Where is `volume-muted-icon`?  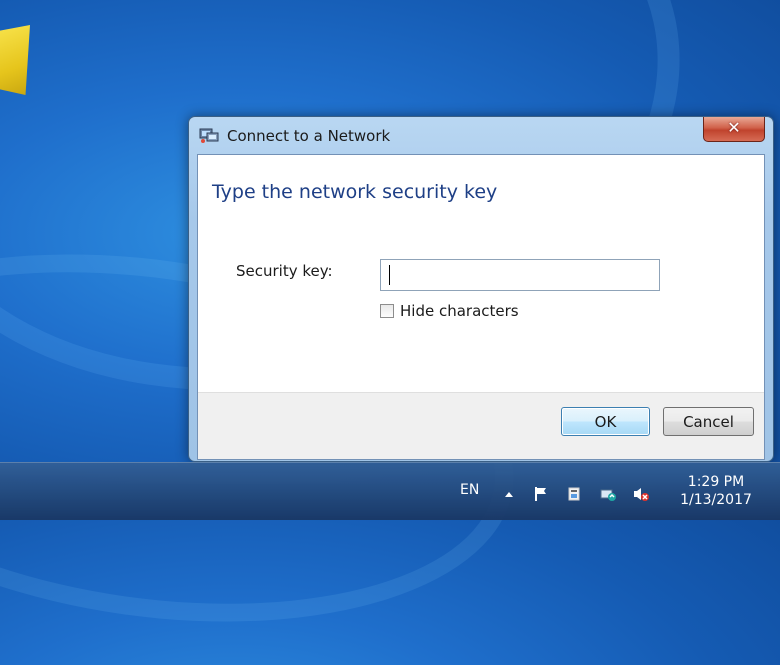 volume-muted-icon is located at coordinates (641, 494).